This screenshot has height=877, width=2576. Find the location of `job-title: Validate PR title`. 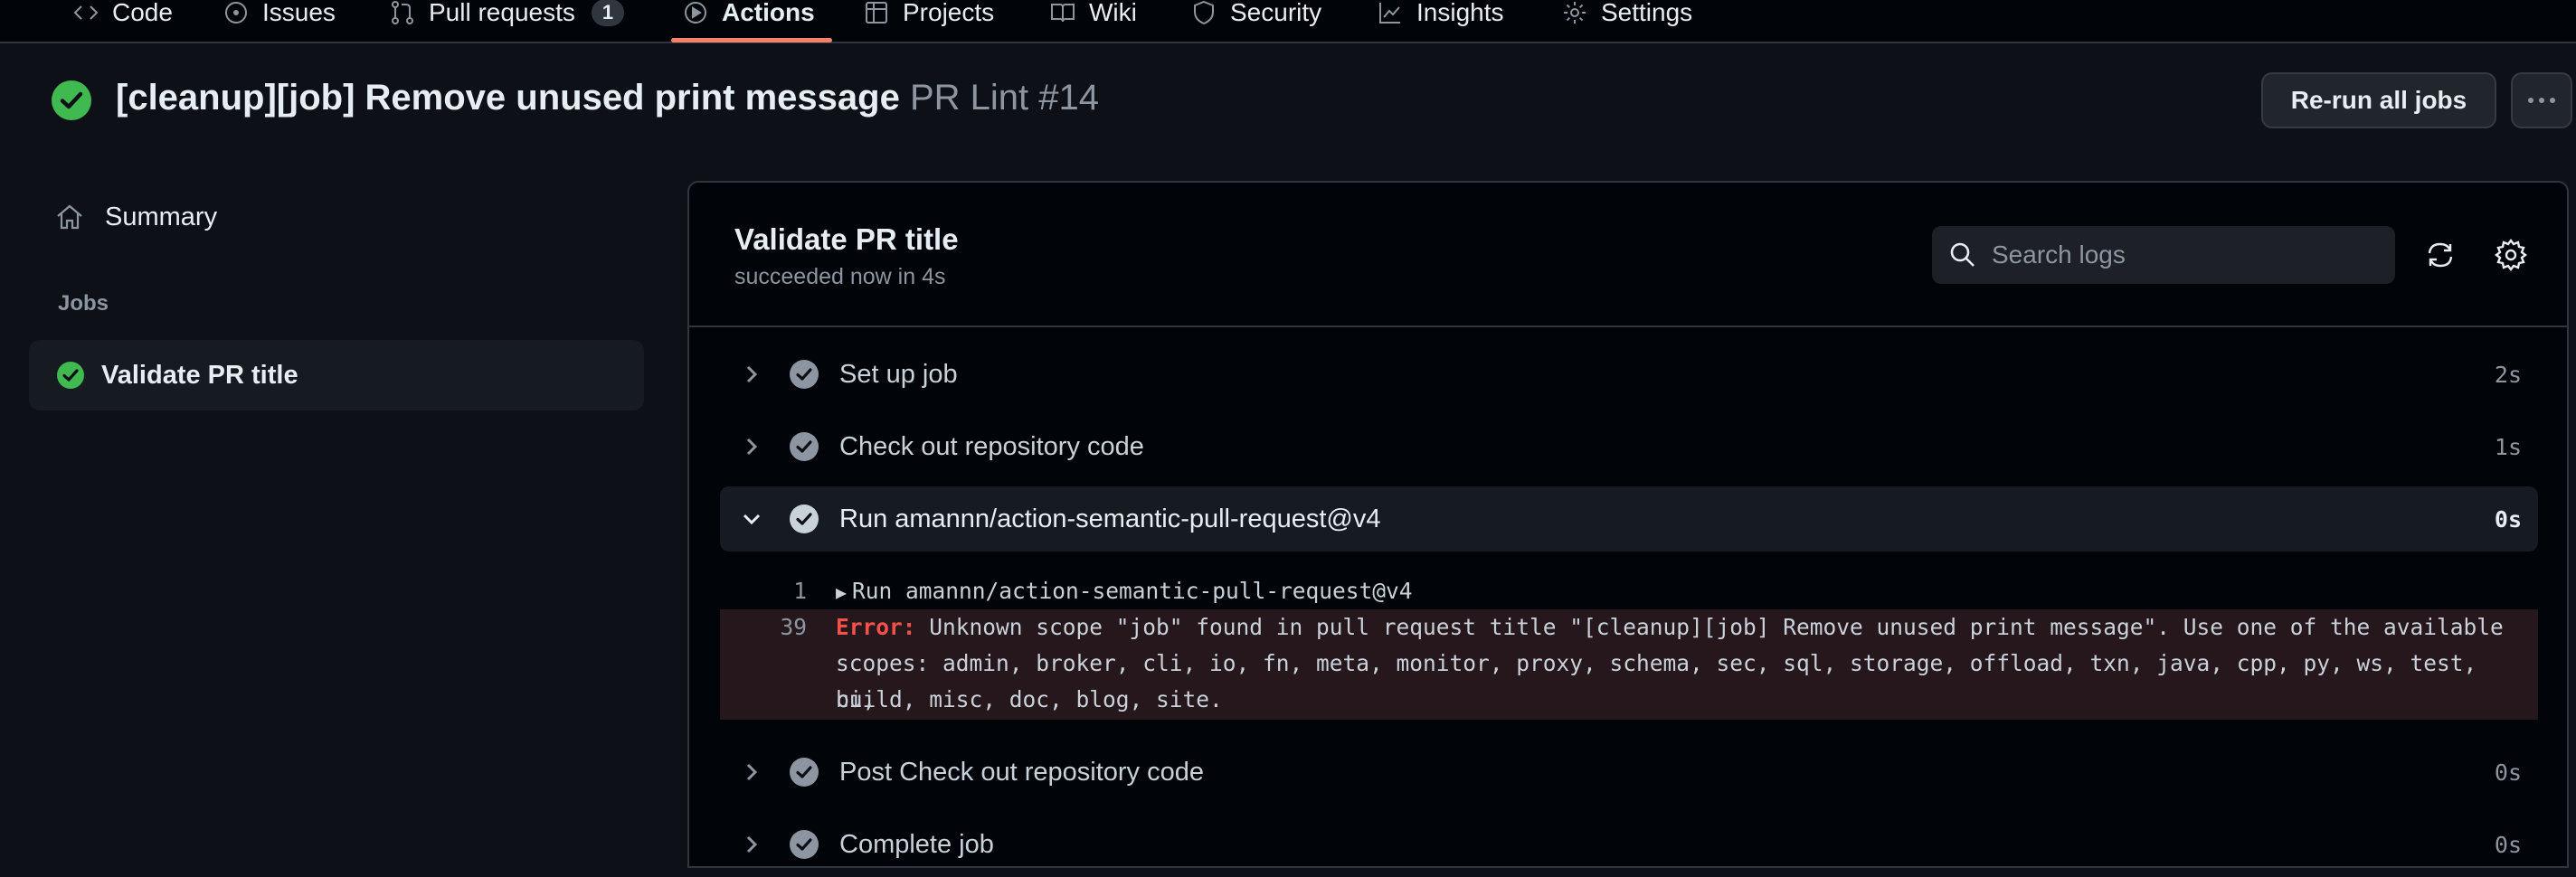

job-title: Validate PR title is located at coordinates (847, 239).